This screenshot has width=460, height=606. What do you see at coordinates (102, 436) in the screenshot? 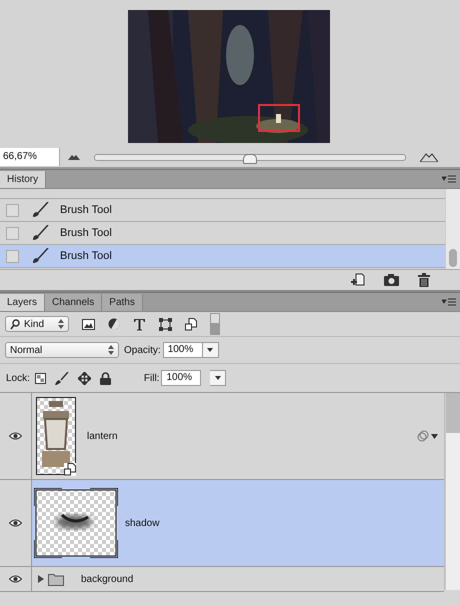
I see `layer-name: lantern` at bounding box center [102, 436].